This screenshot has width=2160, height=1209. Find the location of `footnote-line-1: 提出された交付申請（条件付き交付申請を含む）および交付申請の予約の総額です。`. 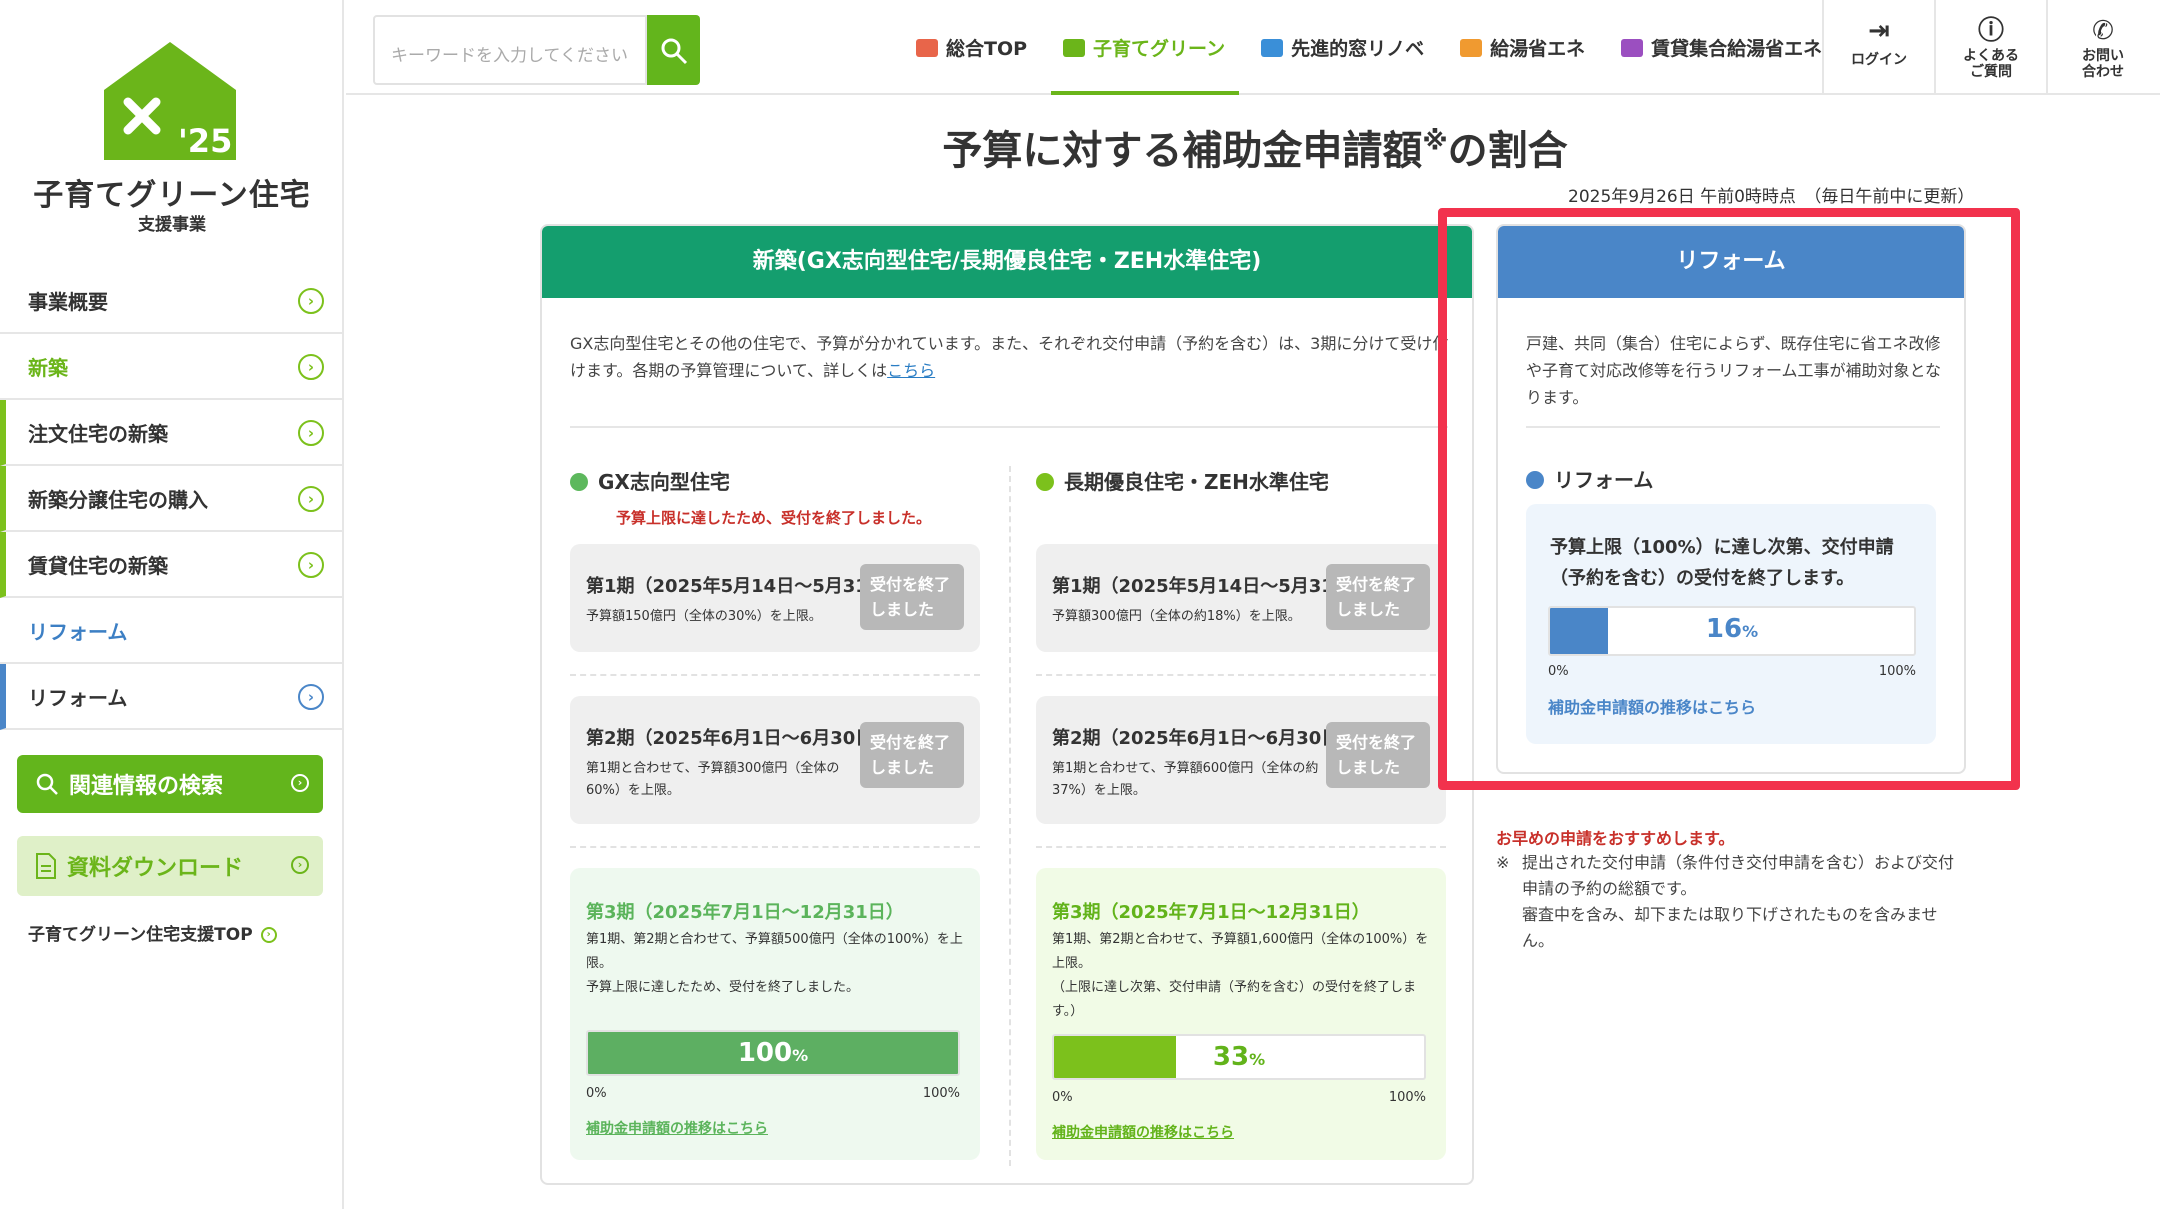

footnote-line-1: 提出された交付申請（条件付き交付申請を含む）および交付申請の予約の総額です。 is located at coordinates (1738, 875).